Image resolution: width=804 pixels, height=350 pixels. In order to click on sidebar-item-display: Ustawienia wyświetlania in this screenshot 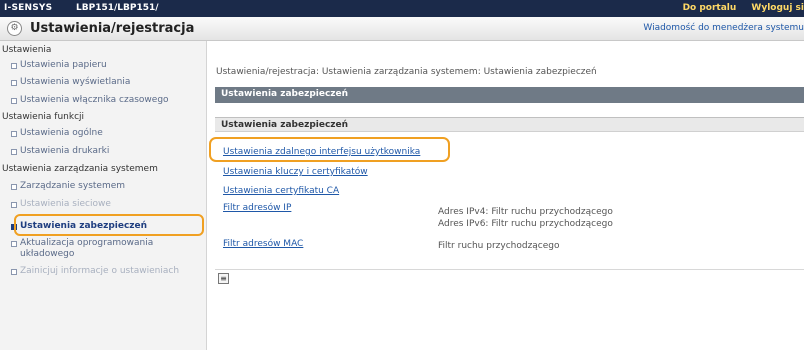, I will do `click(70, 82)`.